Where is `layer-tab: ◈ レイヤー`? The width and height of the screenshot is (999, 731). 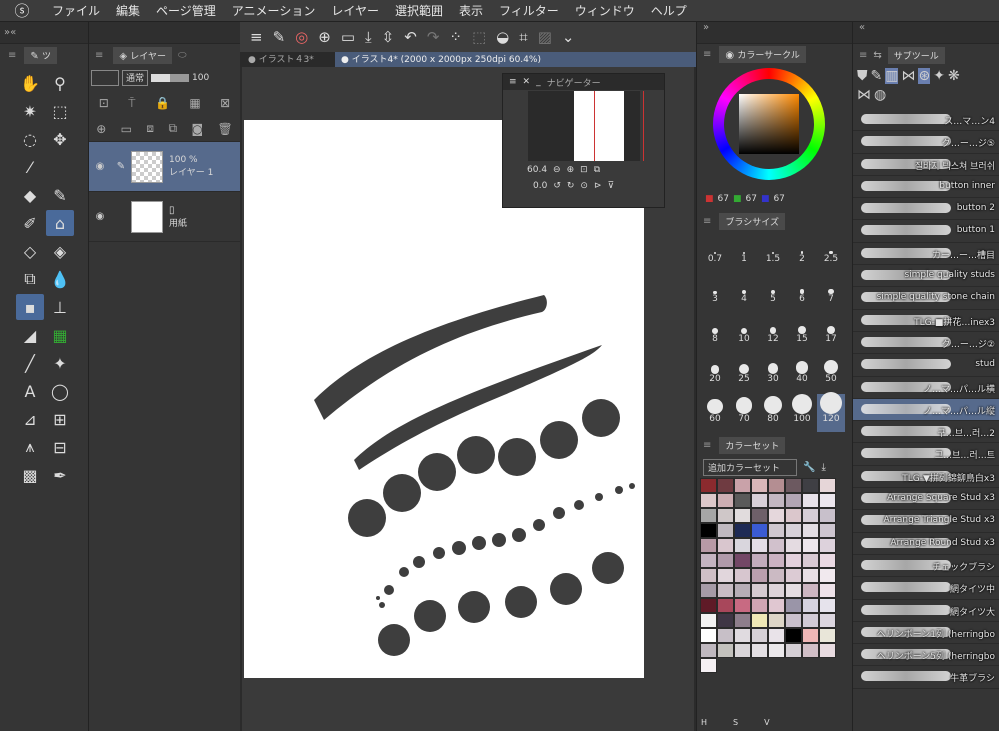 layer-tab: ◈ レイヤー is located at coordinates (143, 55).